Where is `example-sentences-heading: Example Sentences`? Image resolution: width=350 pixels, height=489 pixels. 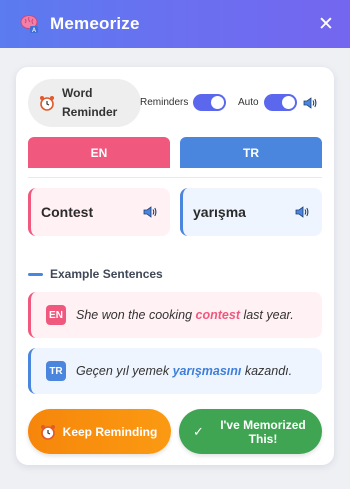 example-sentences-heading: Example Sentences is located at coordinates (95, 274).